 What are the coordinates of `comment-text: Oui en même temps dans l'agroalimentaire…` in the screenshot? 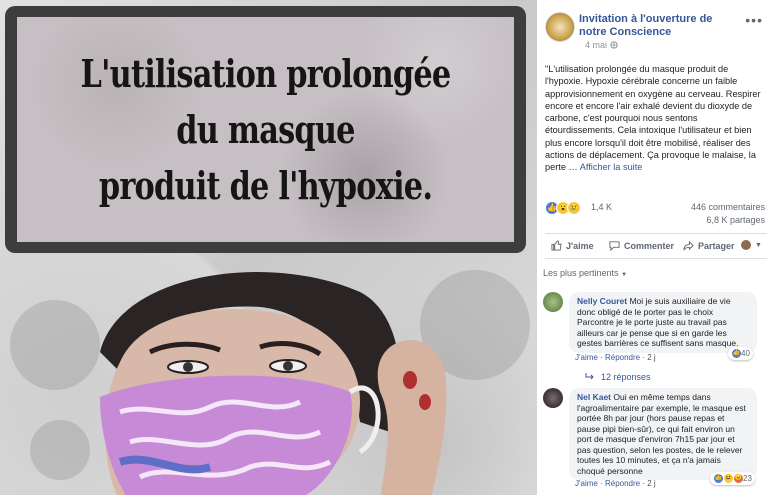 It's located at (661, 434).